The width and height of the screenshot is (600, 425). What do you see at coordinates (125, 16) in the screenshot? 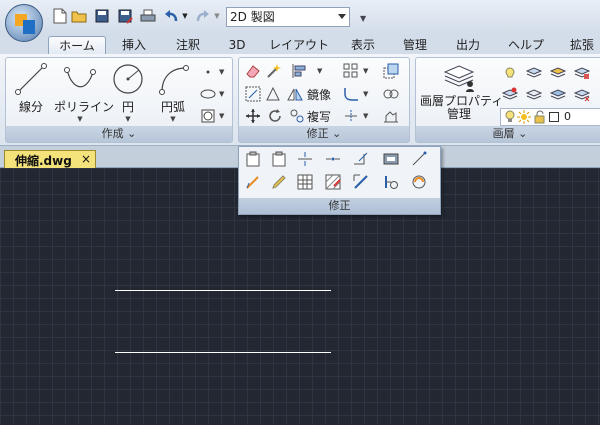
I see `save-as-icon` at bounding box center [125, 16].